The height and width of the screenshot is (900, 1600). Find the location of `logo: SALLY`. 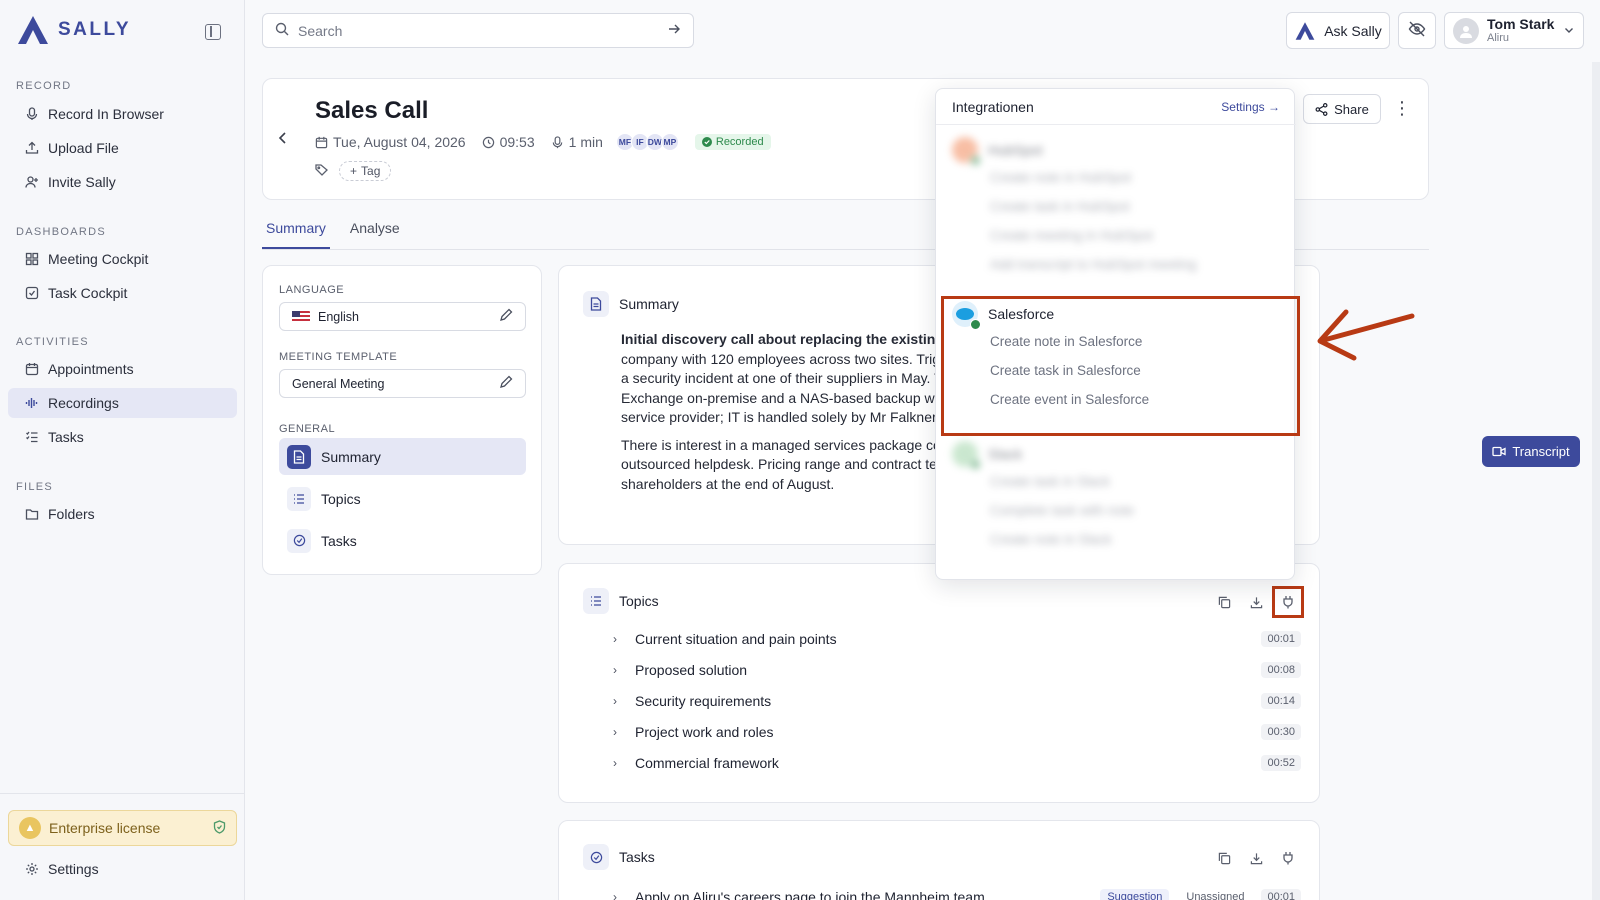

logo: SALLY is located at coordinates (73, 30).